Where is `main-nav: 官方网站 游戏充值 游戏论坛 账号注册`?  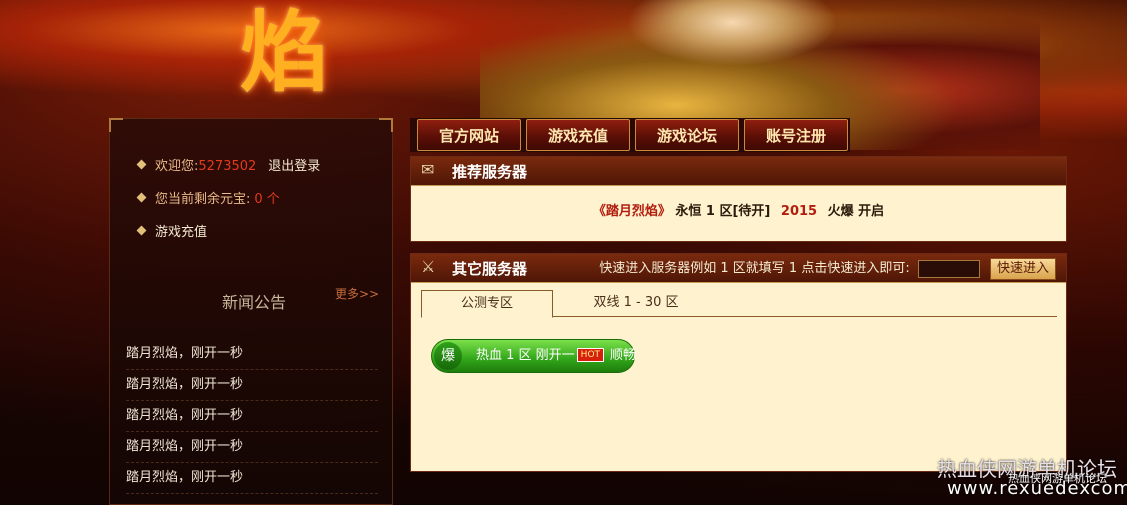 main-nav: 官方网站 游戏充值 游戏论坛 账号注册 is located at coordinates (630, 135).